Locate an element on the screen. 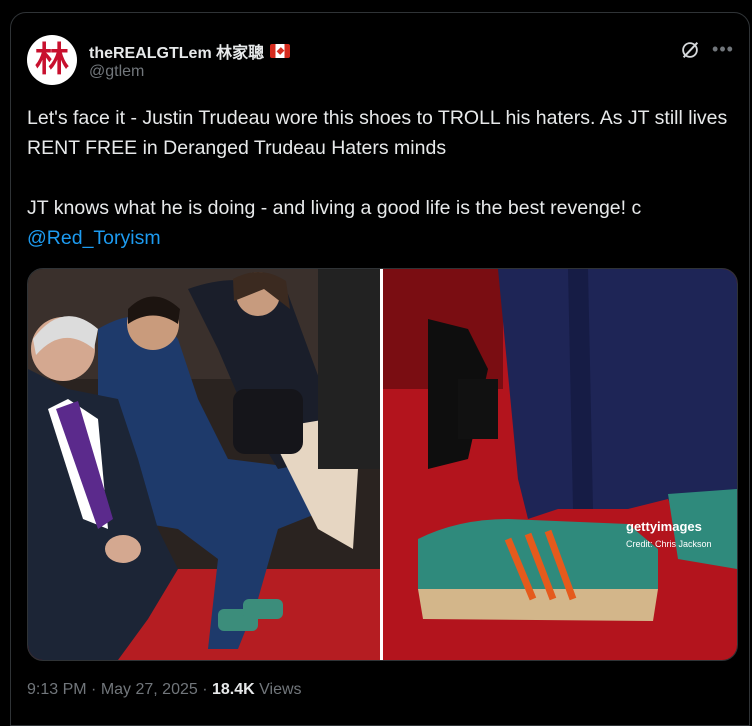  views-count: 18.4K is located at coordinates (233, 689).